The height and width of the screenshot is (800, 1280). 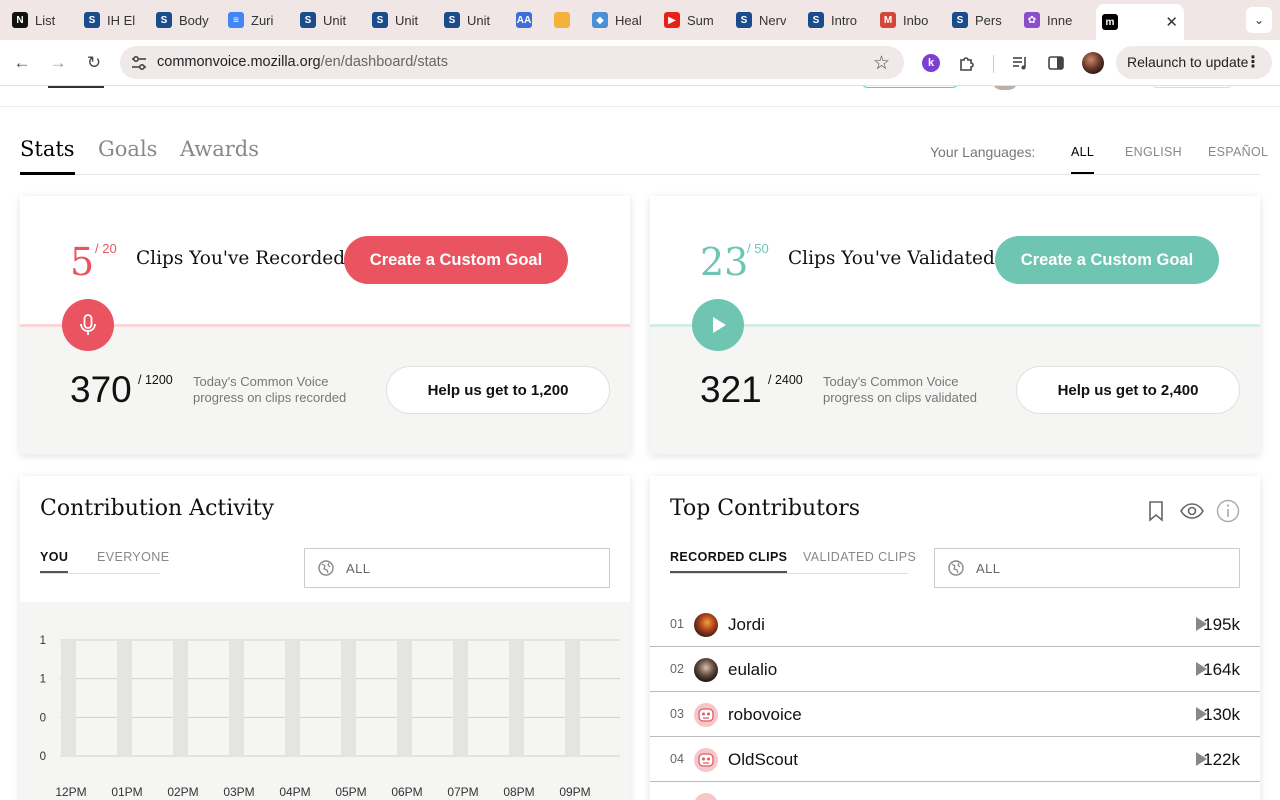 I want to click on contributors-language-select: ALL, so click(x=1087, y=568).